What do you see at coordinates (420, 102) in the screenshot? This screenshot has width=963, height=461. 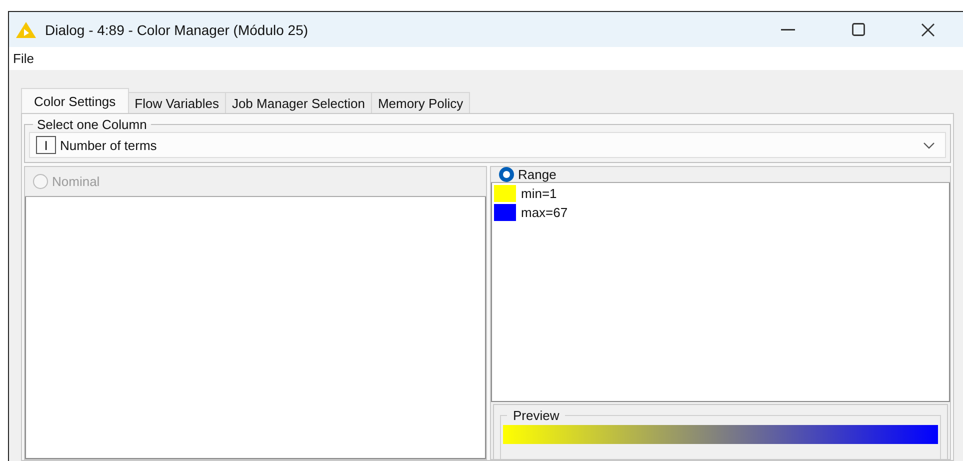 I see `tab: Memory Policy` at bounding box center [420, 102].